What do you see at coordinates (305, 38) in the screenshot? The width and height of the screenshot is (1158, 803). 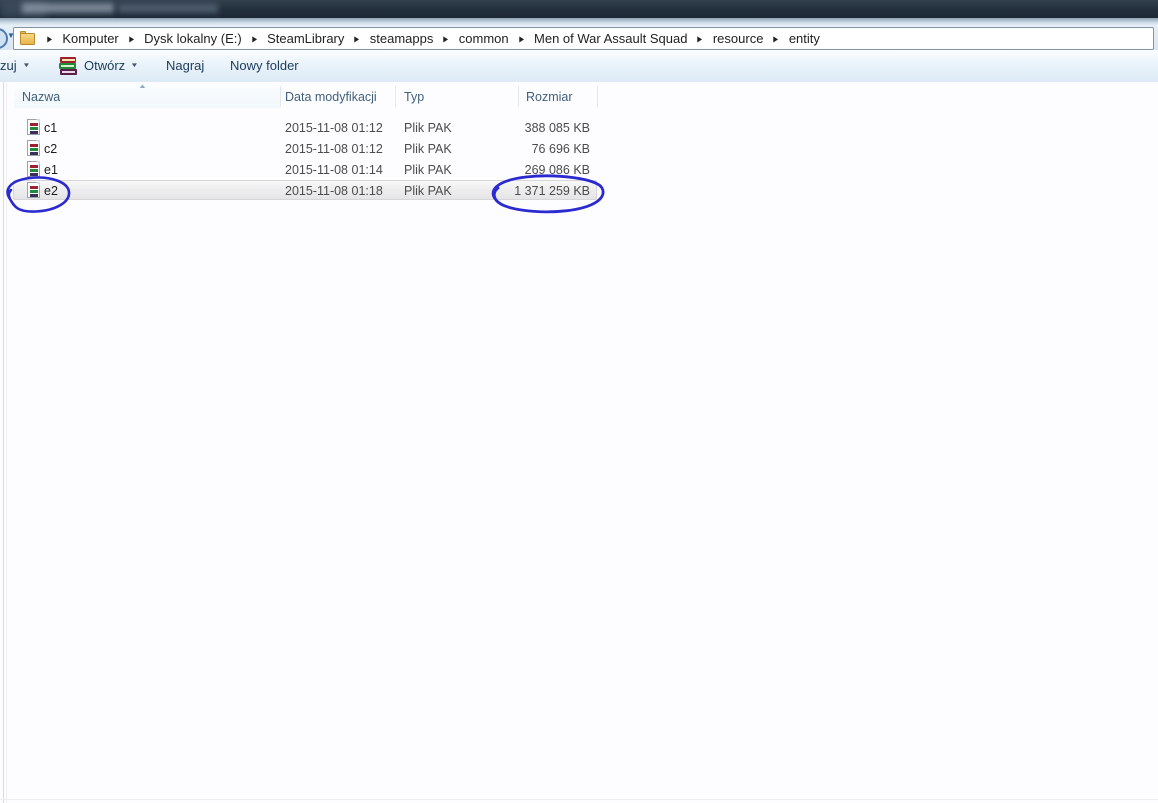 I see `breadcrumb-item-steamlibrary: SteamLibrary` at bounding box center [305, 38].